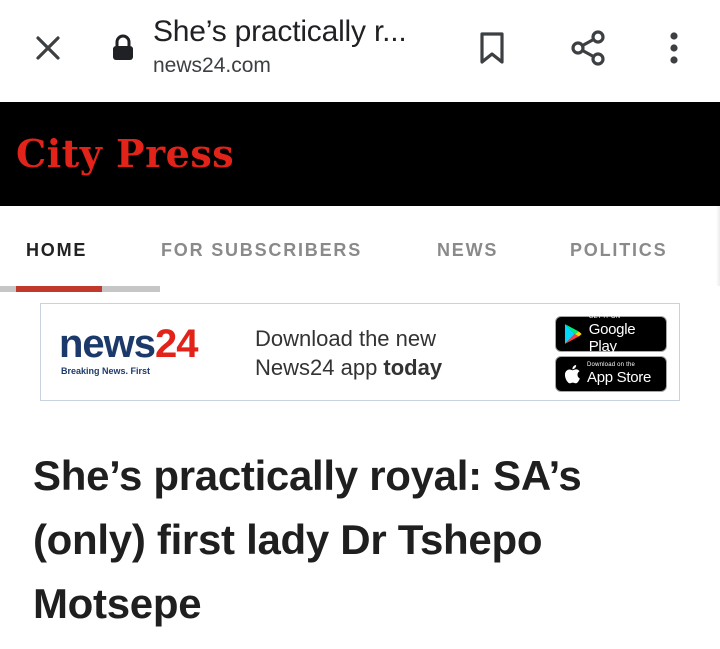  I want to click on nav-active-indicator, so click(59, 289).